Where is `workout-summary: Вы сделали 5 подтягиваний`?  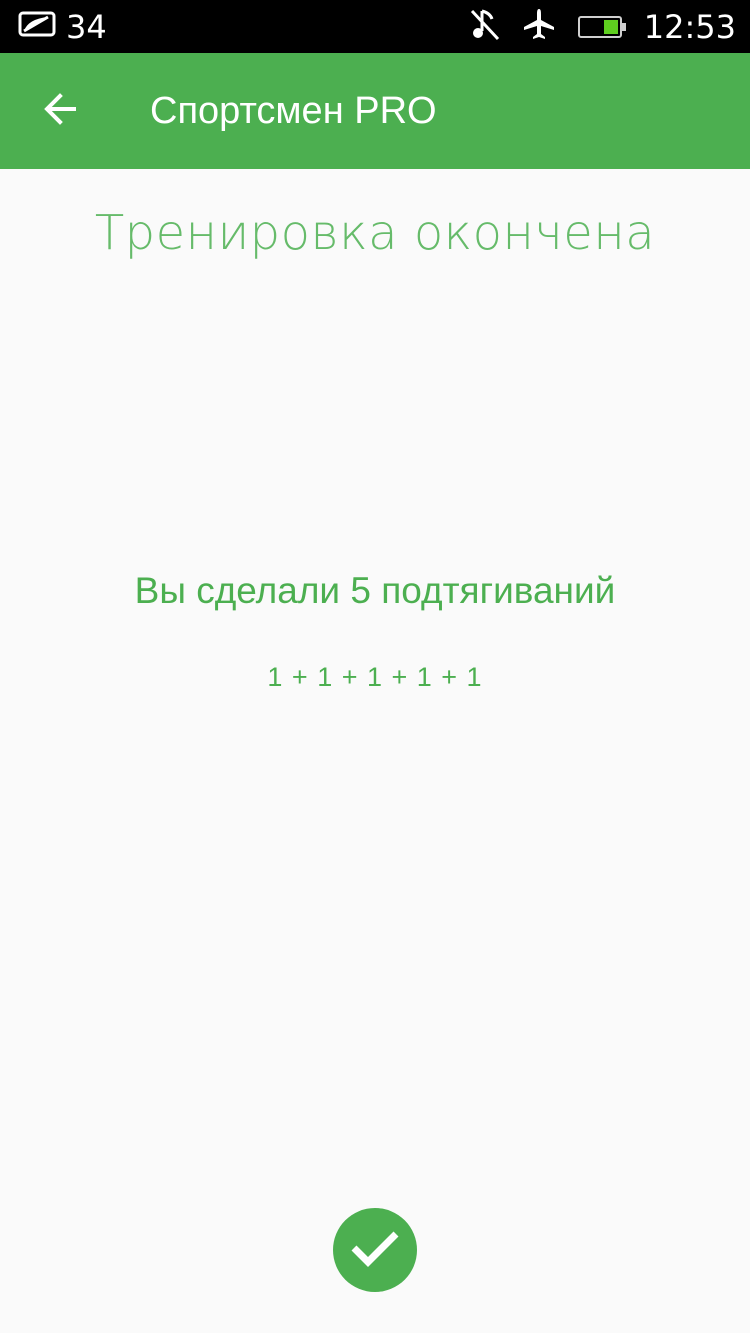 workout-summary: Вы сделали 5 подтягиваний is located at coordinates (375, 590).